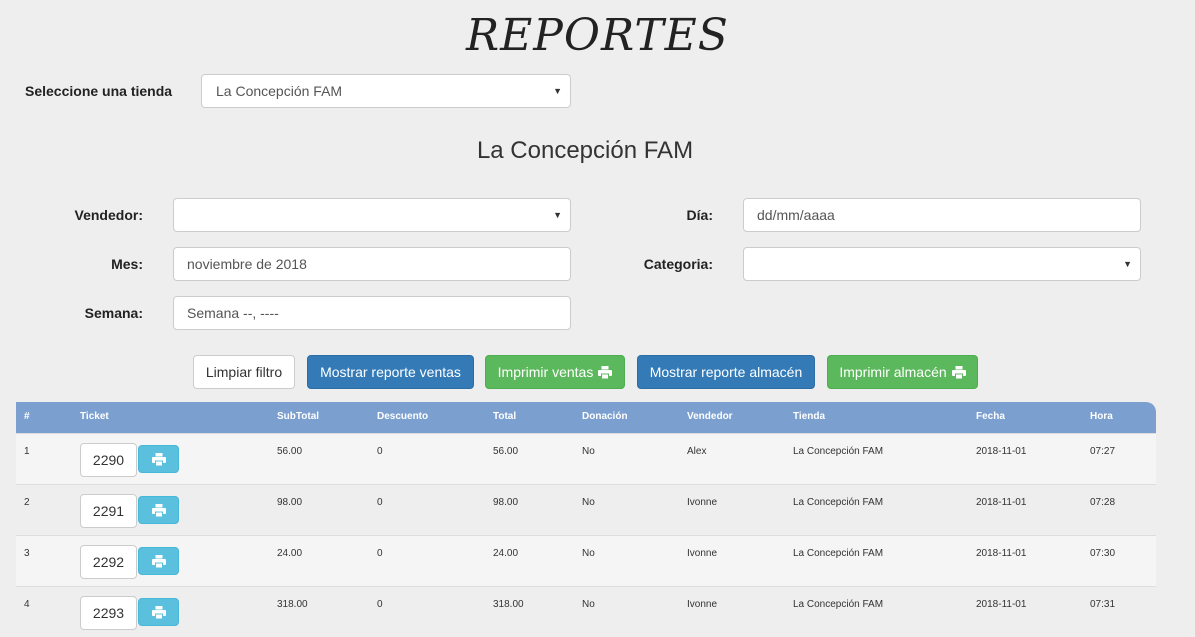 The width and height of the screenshot is (1195, 637). Describe the element at coordinates (508, 604) in the screenshot. I see `cell-total: 318.00` at that location.